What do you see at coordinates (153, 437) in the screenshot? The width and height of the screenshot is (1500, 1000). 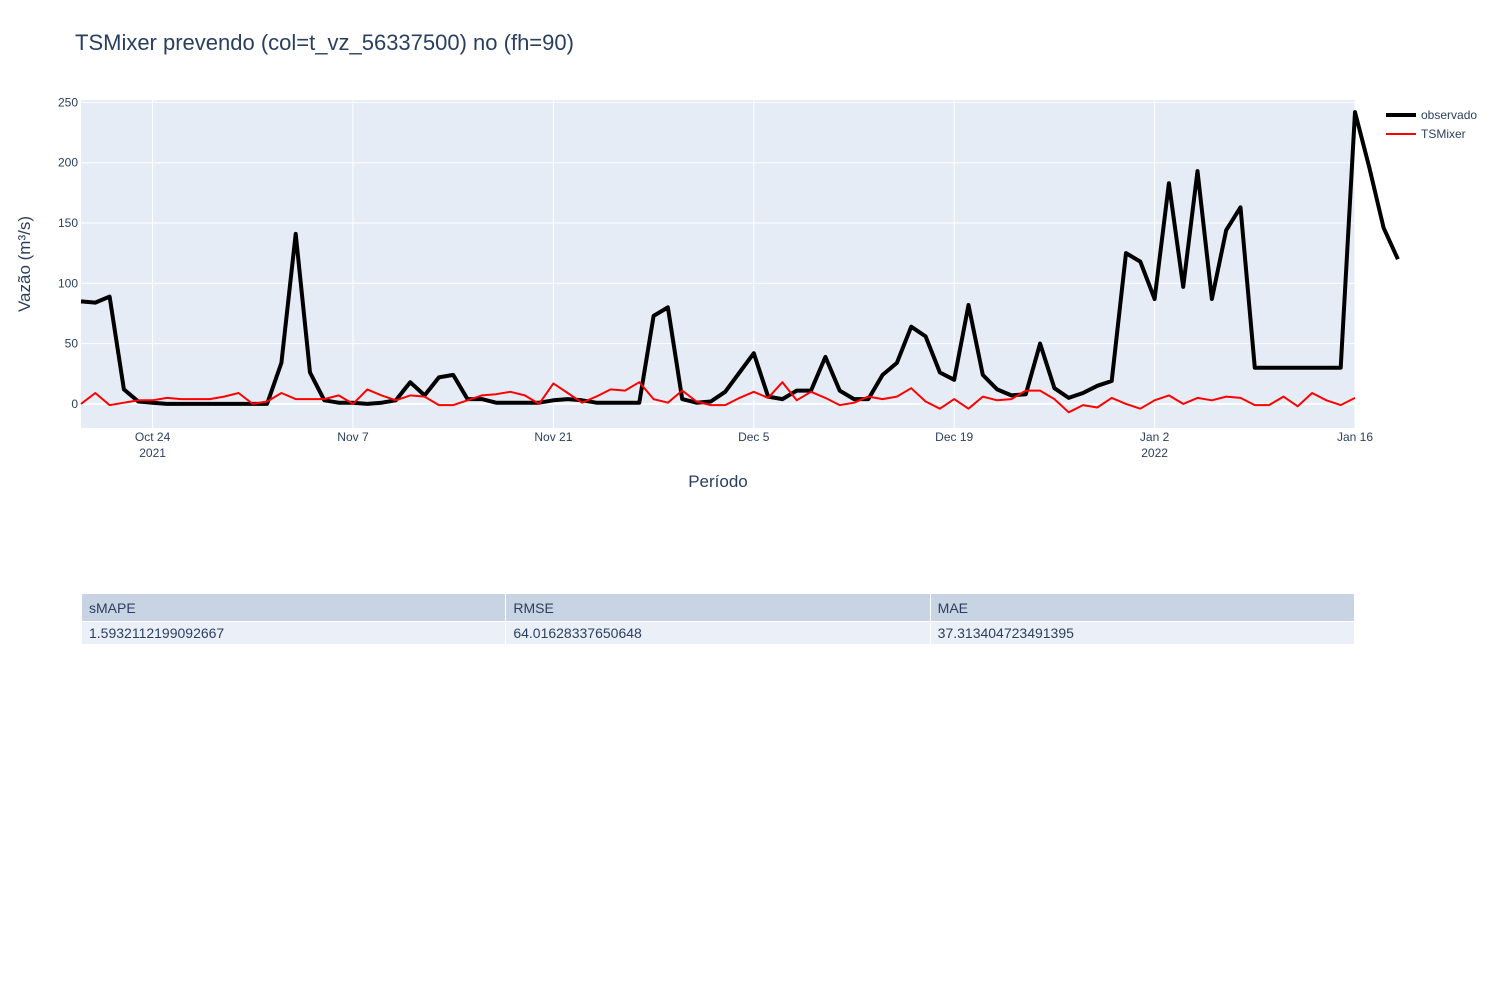 I see `x-tick-label: Oct 24` at bounding box center [153, 437].